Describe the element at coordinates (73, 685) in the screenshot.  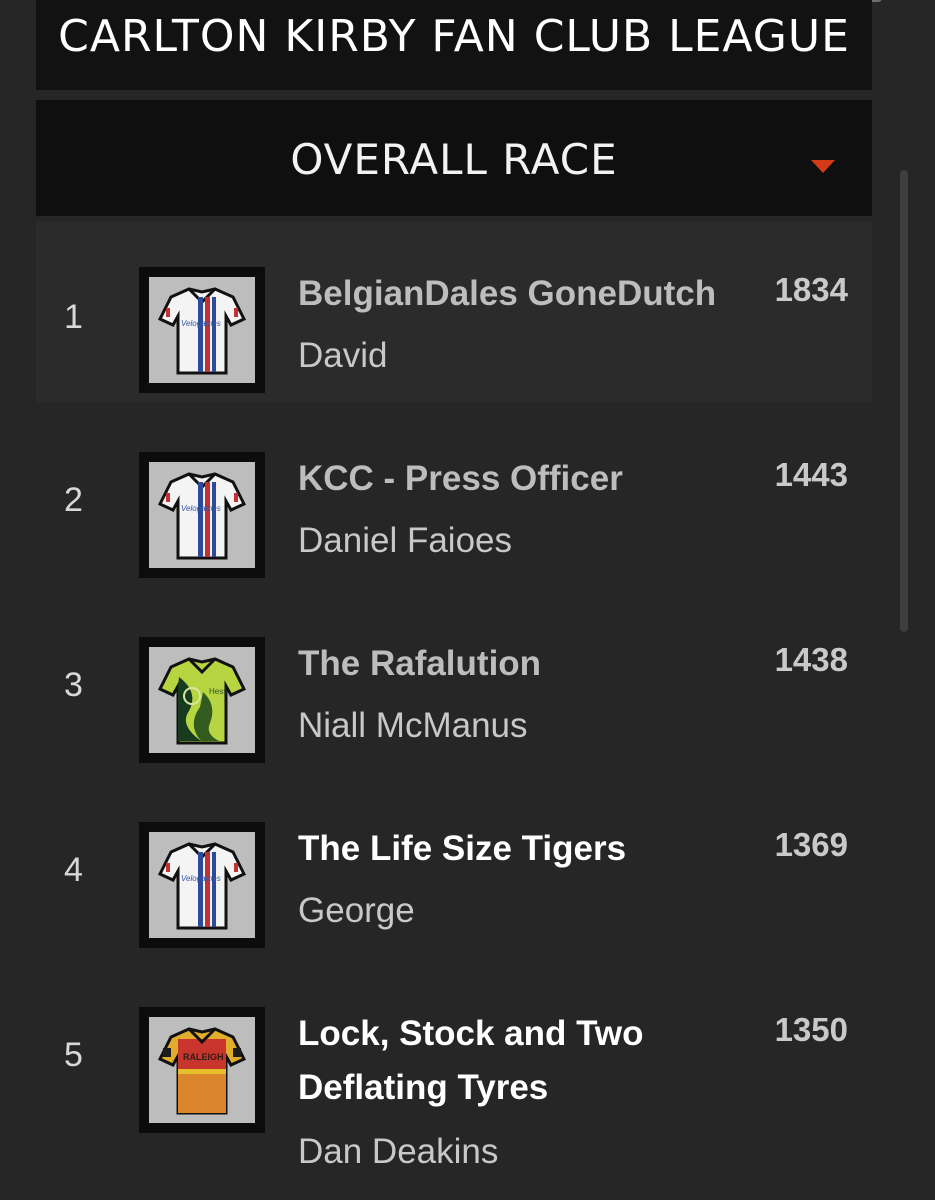
I see `rank-number: 3` at that location.